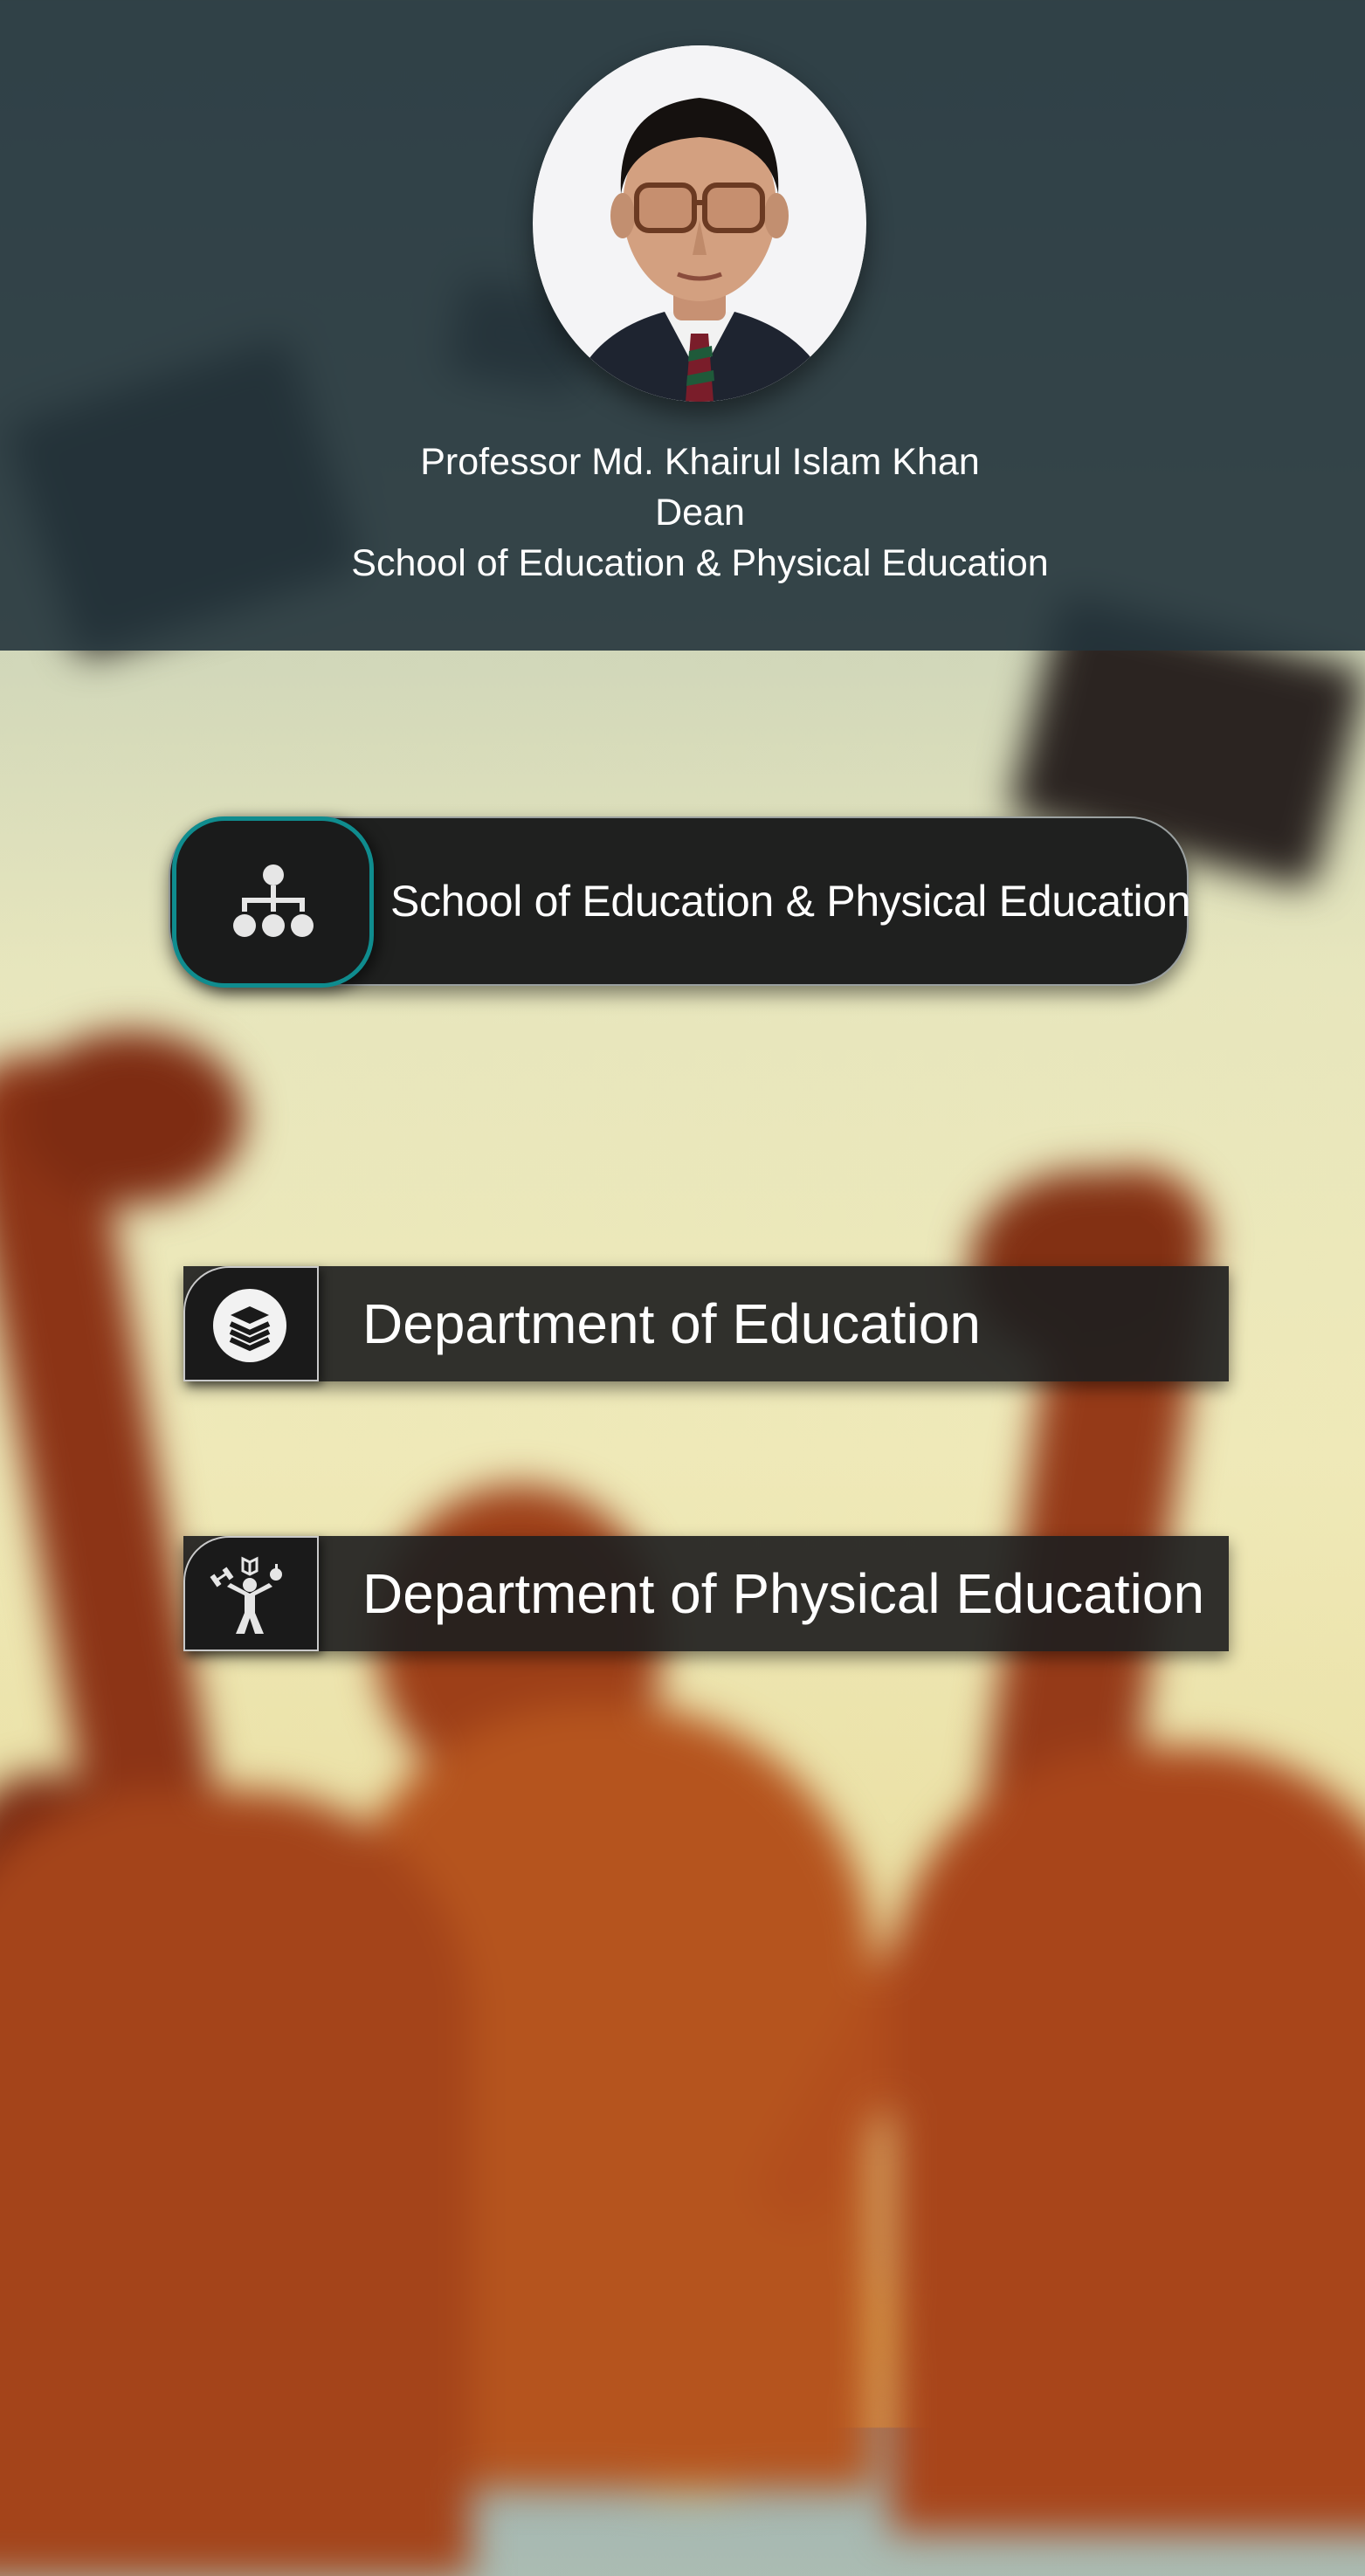 The width and height of the screenshot is (1365, 2576). What do you see at coordinates (246, 1595) in the screenshot?
I see `athlete-icon` at bounding box center [246, 1595].